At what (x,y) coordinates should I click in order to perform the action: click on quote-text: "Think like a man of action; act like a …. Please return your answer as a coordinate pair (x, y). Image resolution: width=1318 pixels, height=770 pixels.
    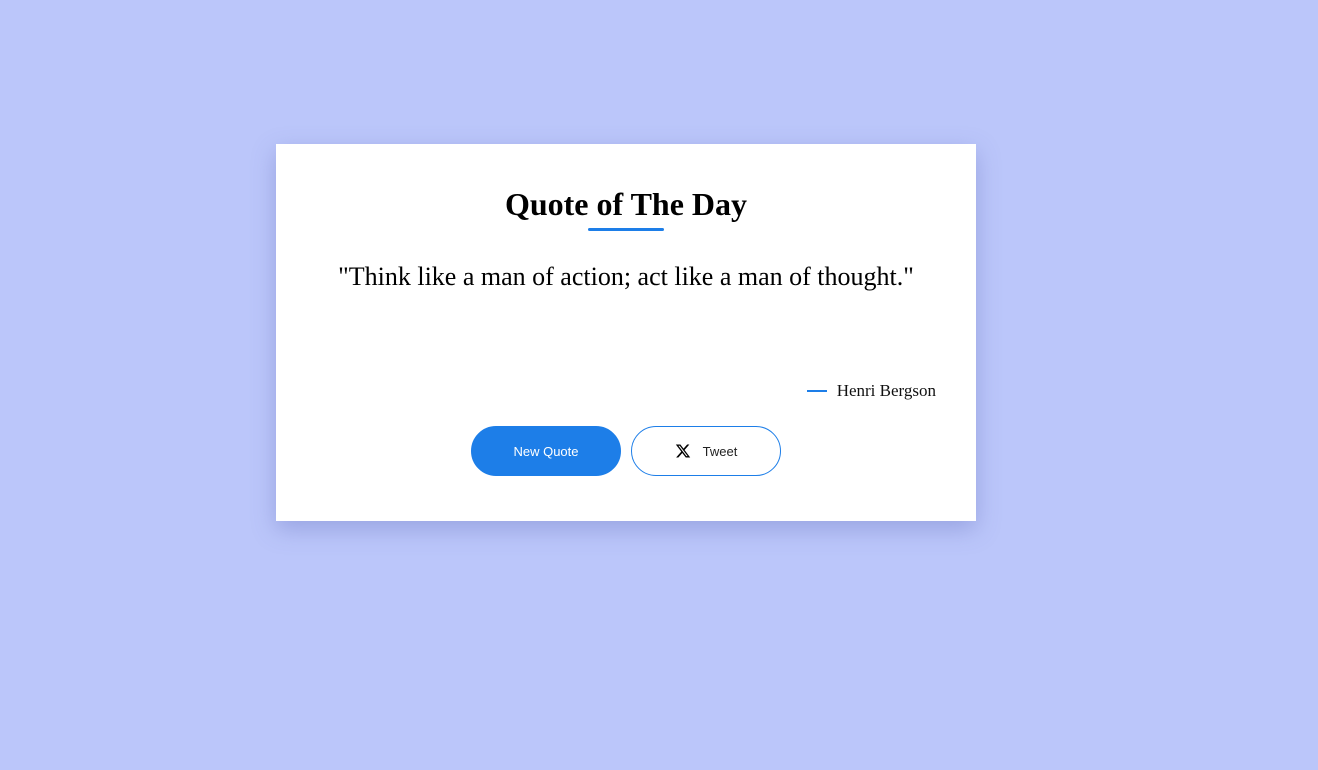
    Looking at the image, I should click on (626, 276).